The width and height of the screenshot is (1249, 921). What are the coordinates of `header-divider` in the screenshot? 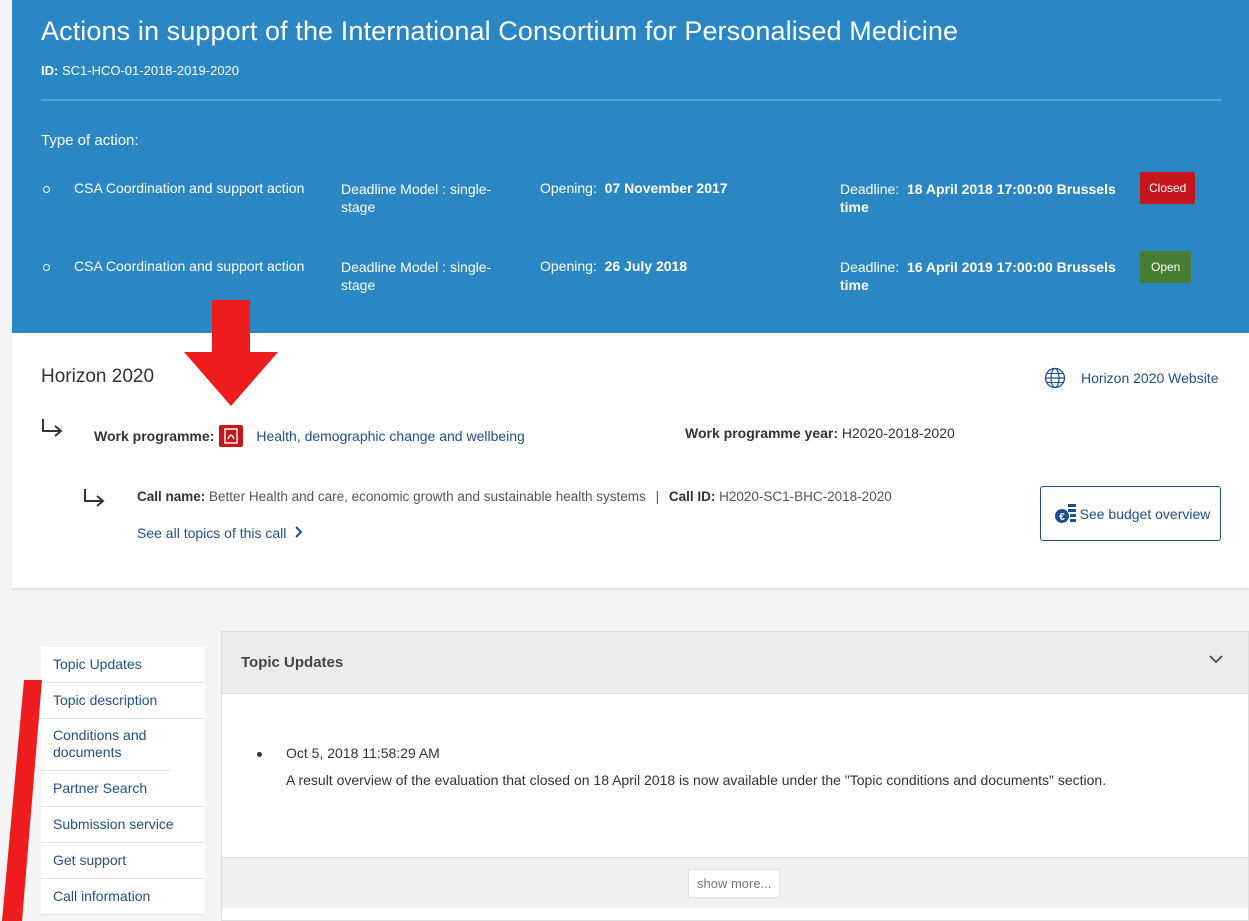 It's located at (631, 100).